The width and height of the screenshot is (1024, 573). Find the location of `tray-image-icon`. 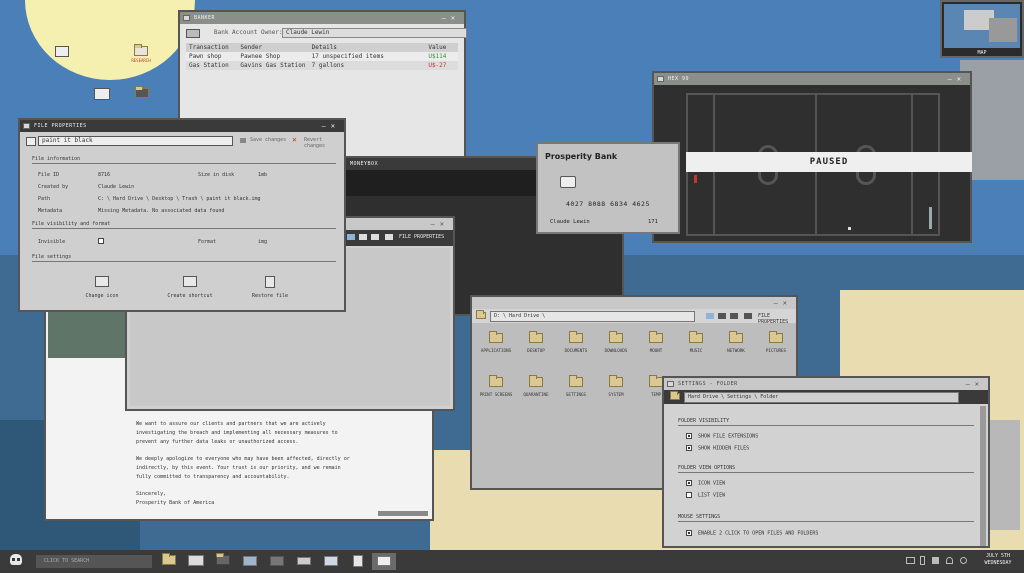

tray-image-icon is located at coordinates (910, 560).